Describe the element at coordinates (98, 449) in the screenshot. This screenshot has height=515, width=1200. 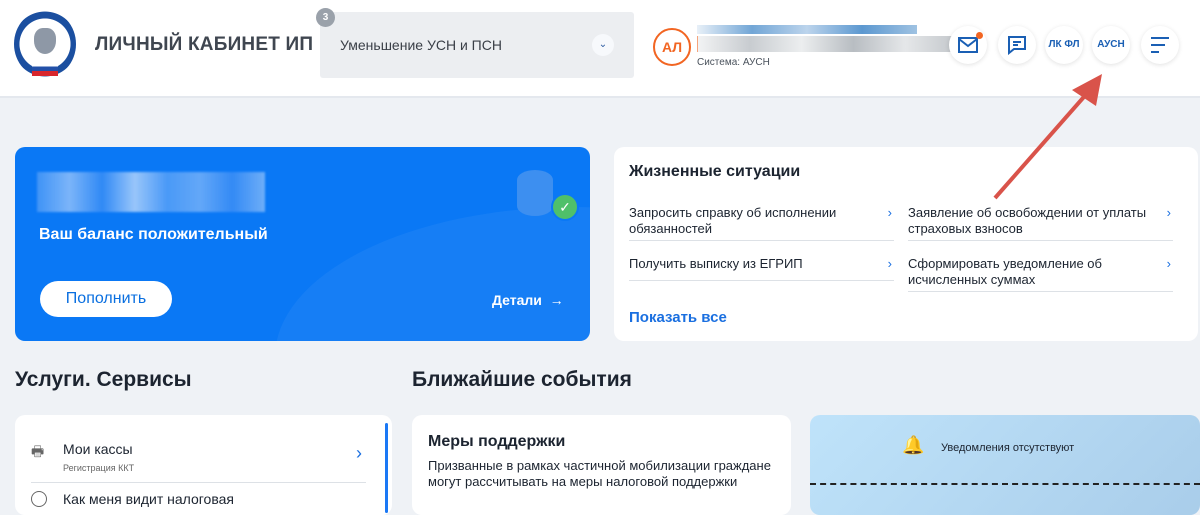
I see `service-label: Мои кассы` at that location.